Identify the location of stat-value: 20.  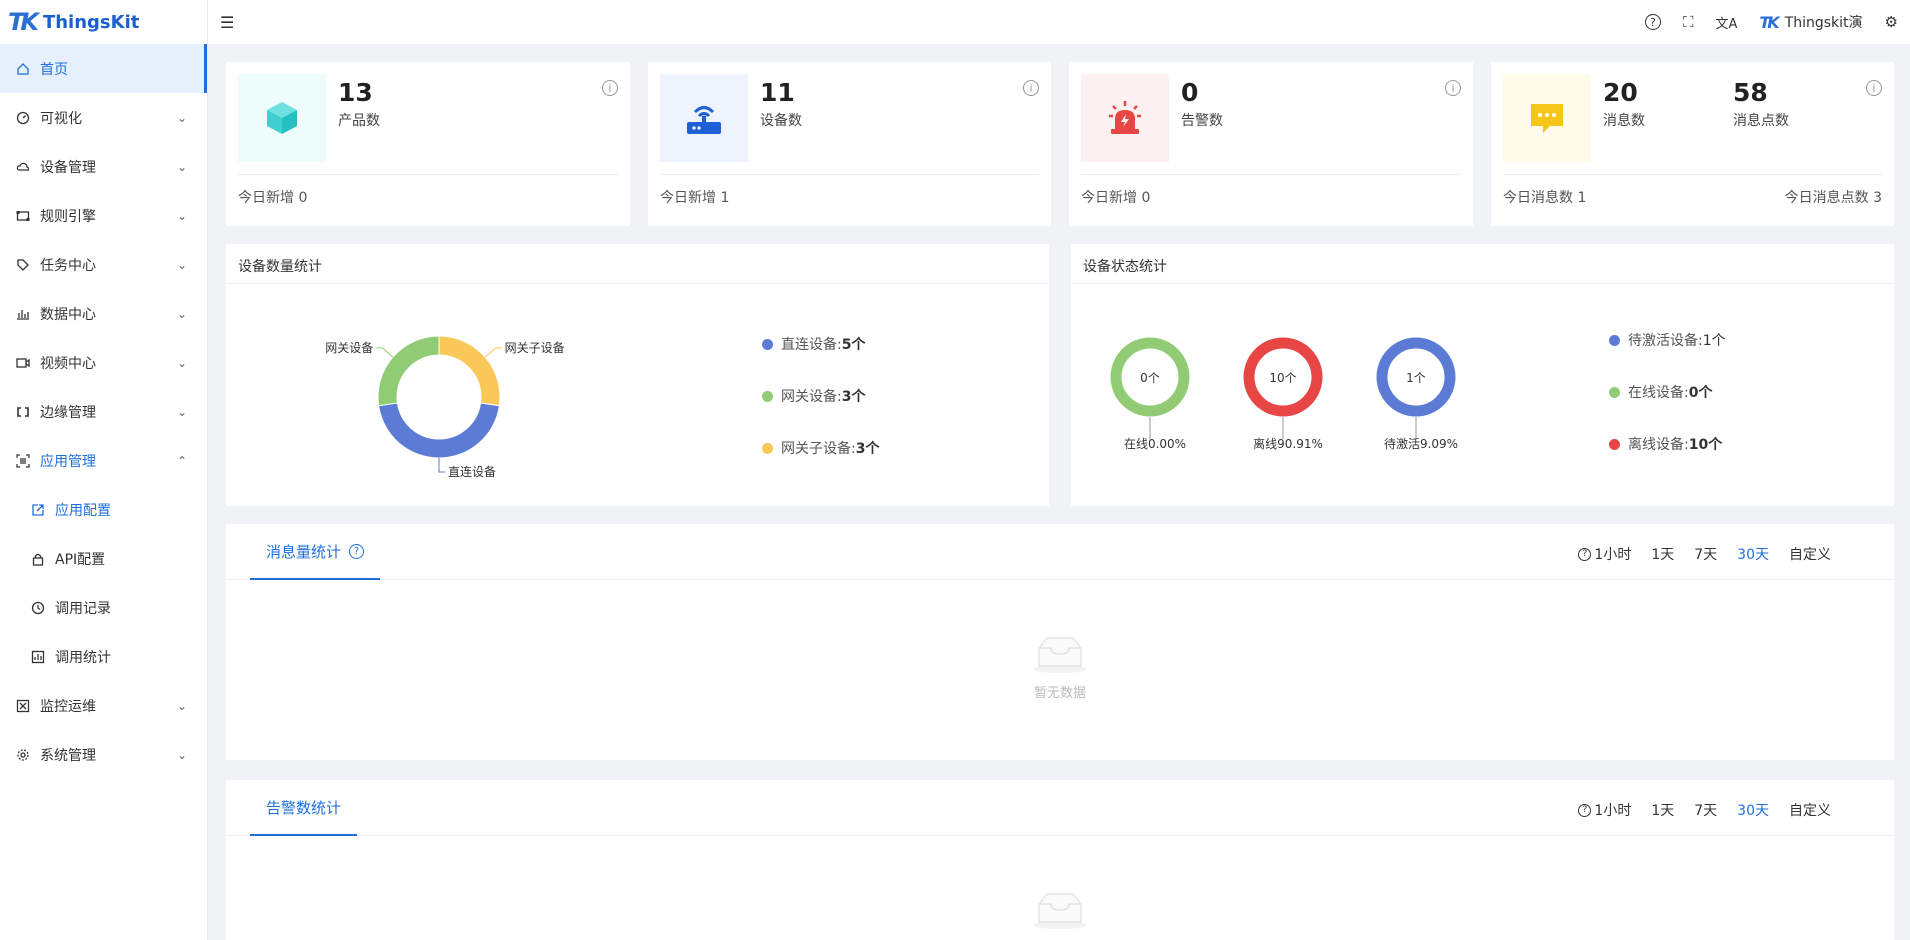
(1620, 92).